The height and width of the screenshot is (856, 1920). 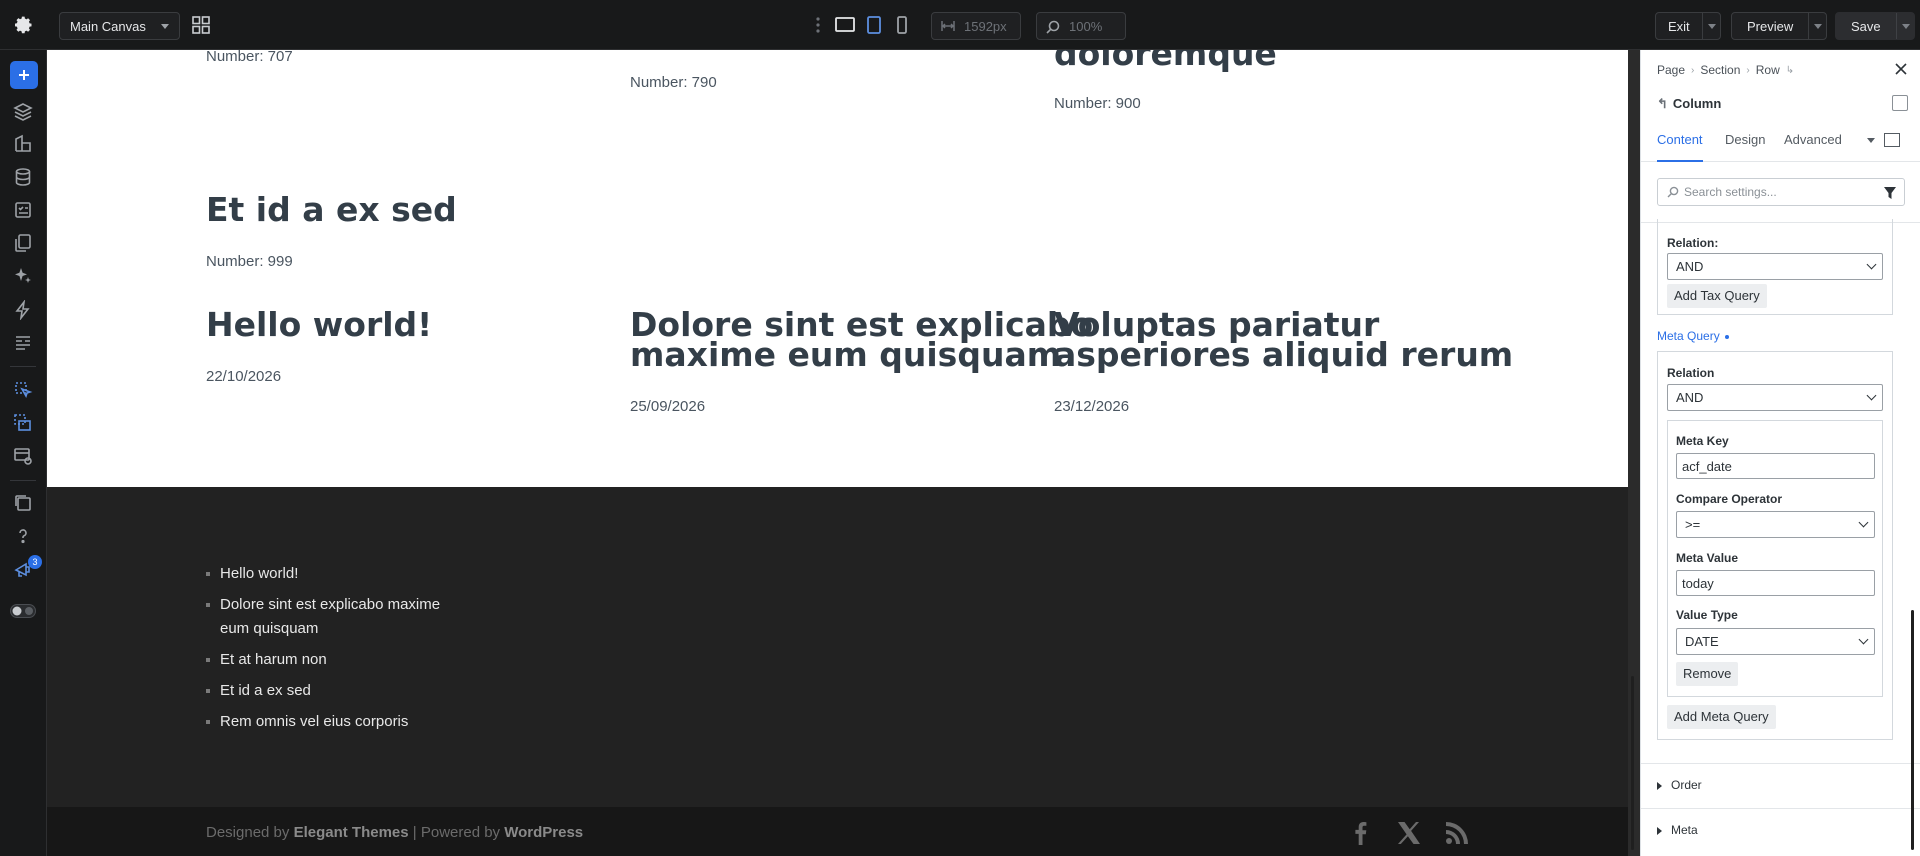 I want to click on meta-query-section-title: Meta Query, so click(x=1693, y=336).